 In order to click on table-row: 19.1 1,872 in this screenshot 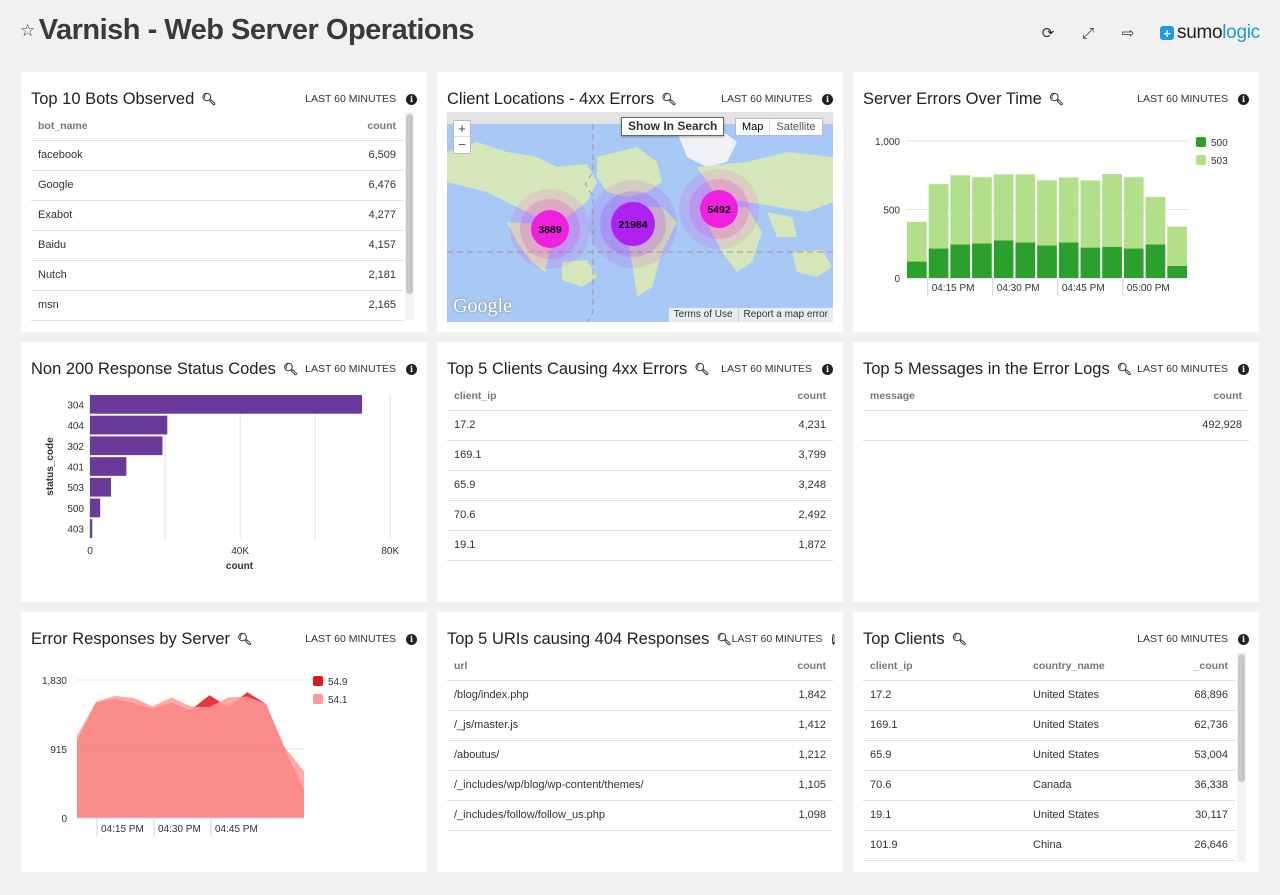, I will do `click(640, 545)`.